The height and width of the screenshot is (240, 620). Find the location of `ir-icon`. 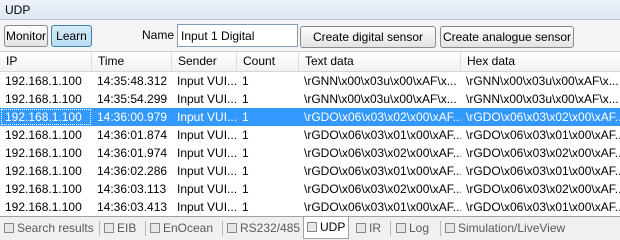

ir-icon is located at coordinates (361, 228).